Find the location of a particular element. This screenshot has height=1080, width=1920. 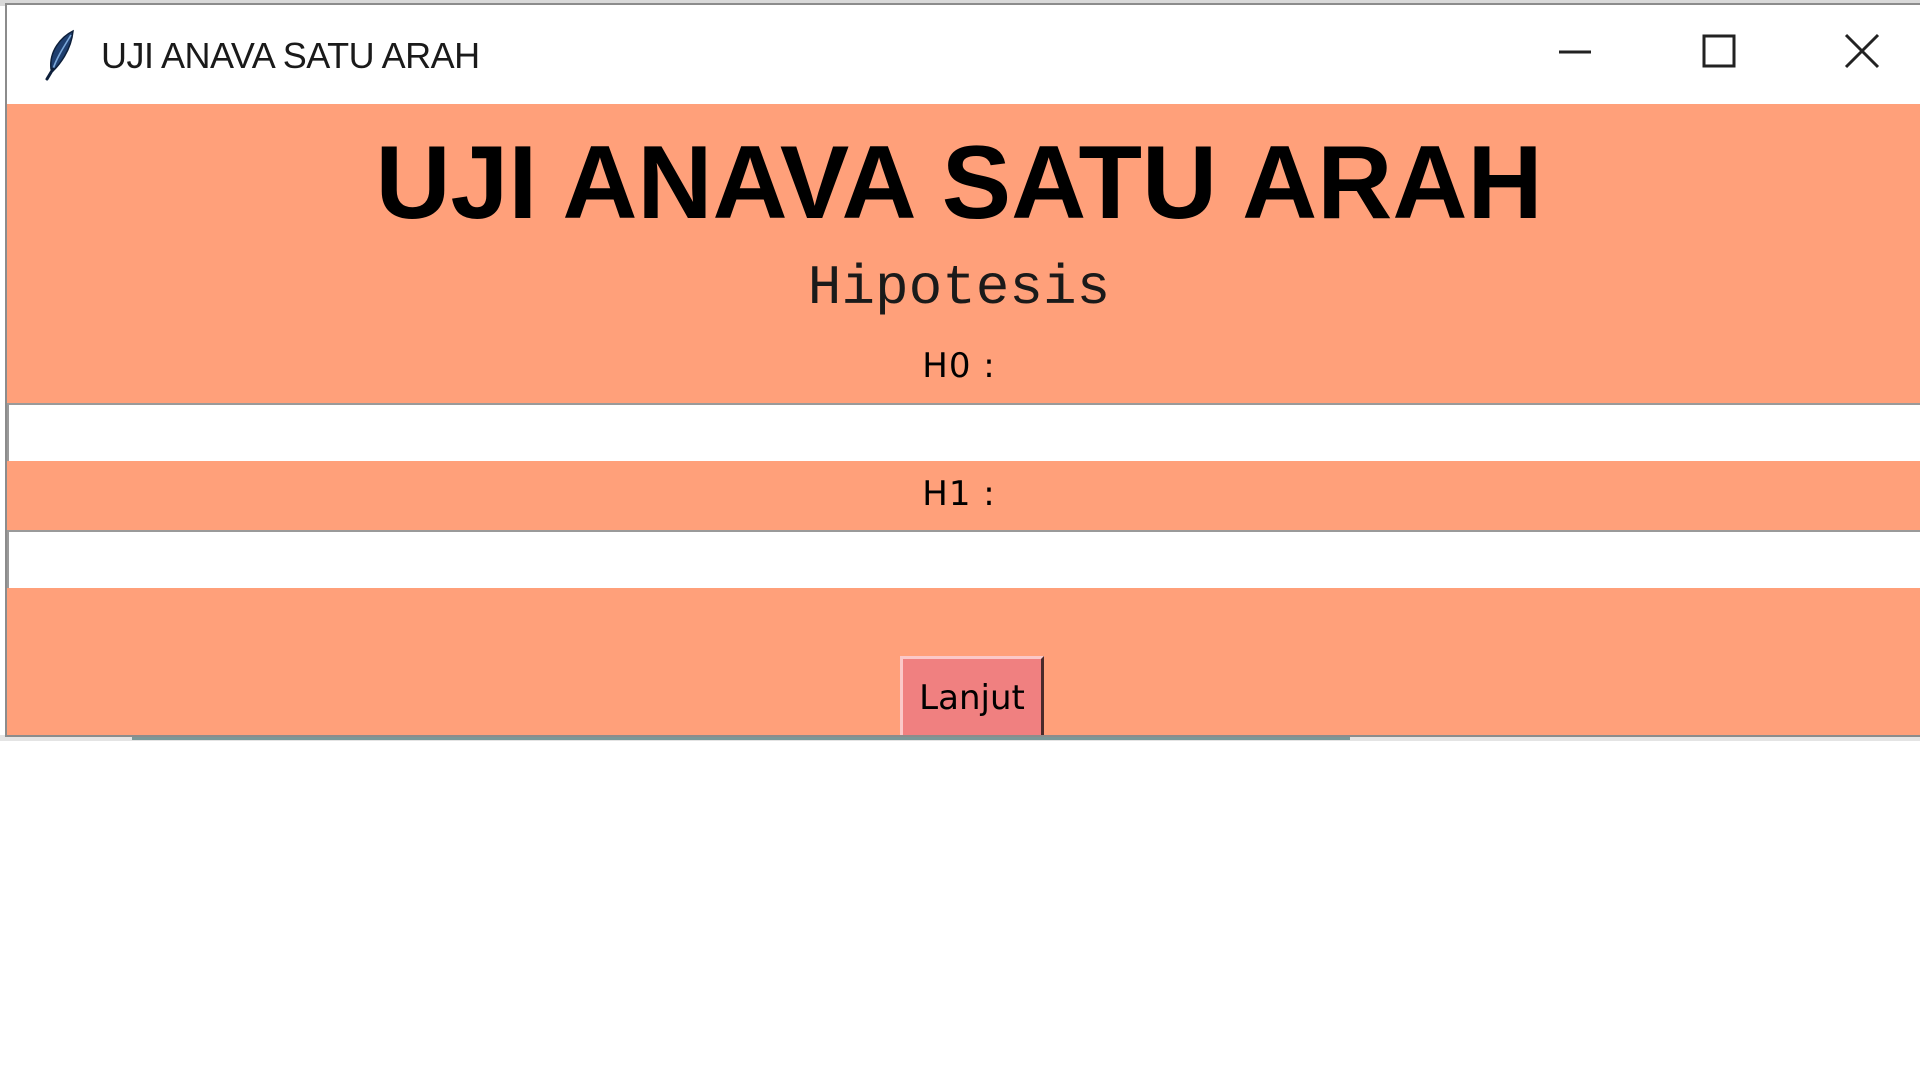

minimize-icon is located at coordinates (1575, 53).